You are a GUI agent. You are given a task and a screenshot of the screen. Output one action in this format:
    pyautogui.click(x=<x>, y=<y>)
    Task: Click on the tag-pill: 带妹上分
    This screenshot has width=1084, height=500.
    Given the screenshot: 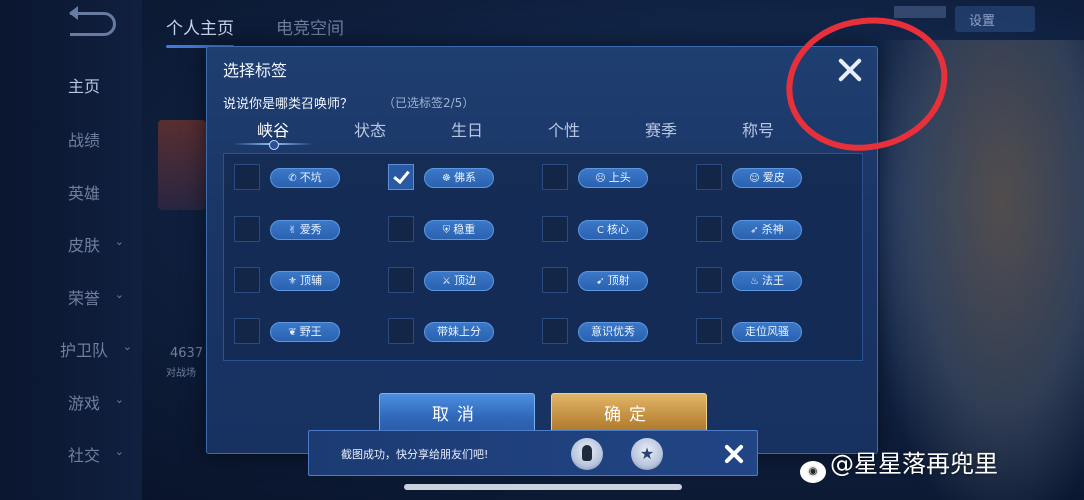 What is the action you would take?
    pyautogui.click(x=459, y=332)
    